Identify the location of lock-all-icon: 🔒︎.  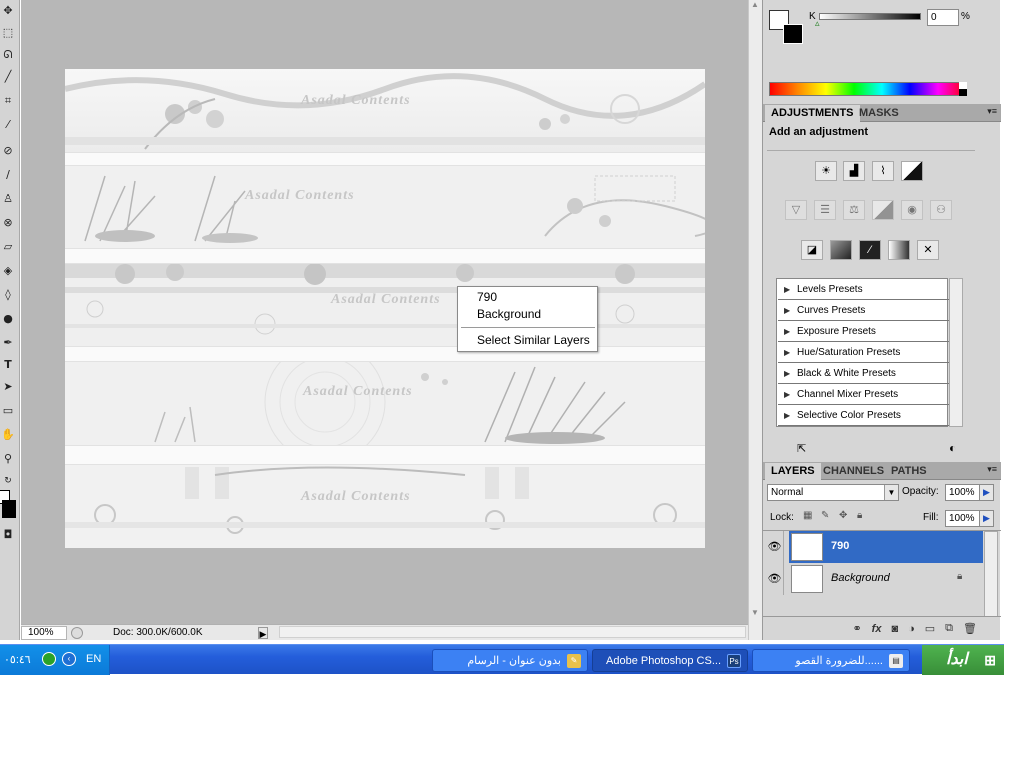
(859, 515).